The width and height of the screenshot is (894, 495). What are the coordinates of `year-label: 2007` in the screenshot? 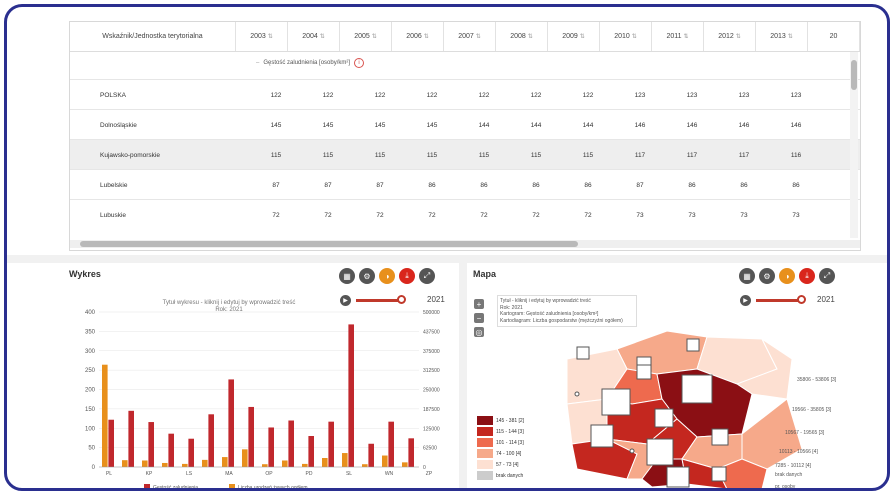 It's located at (466, 36).